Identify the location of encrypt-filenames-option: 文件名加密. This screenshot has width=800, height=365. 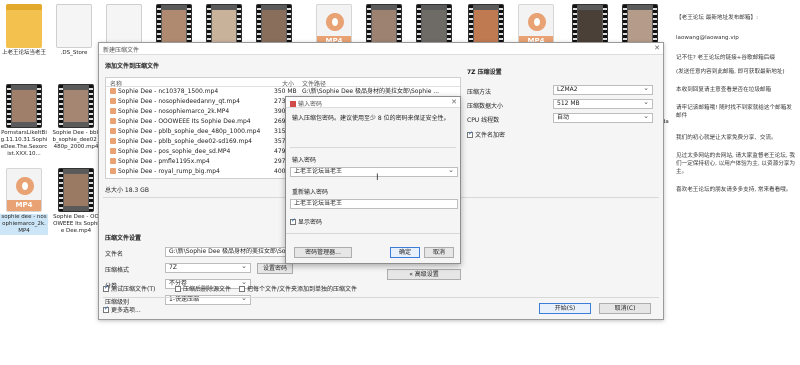
(486, 134).